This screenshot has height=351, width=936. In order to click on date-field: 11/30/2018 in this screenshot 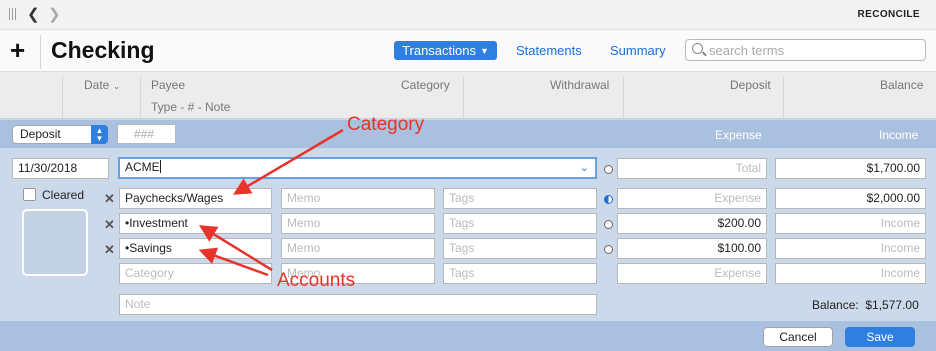, I will do `click(60, 168)`.